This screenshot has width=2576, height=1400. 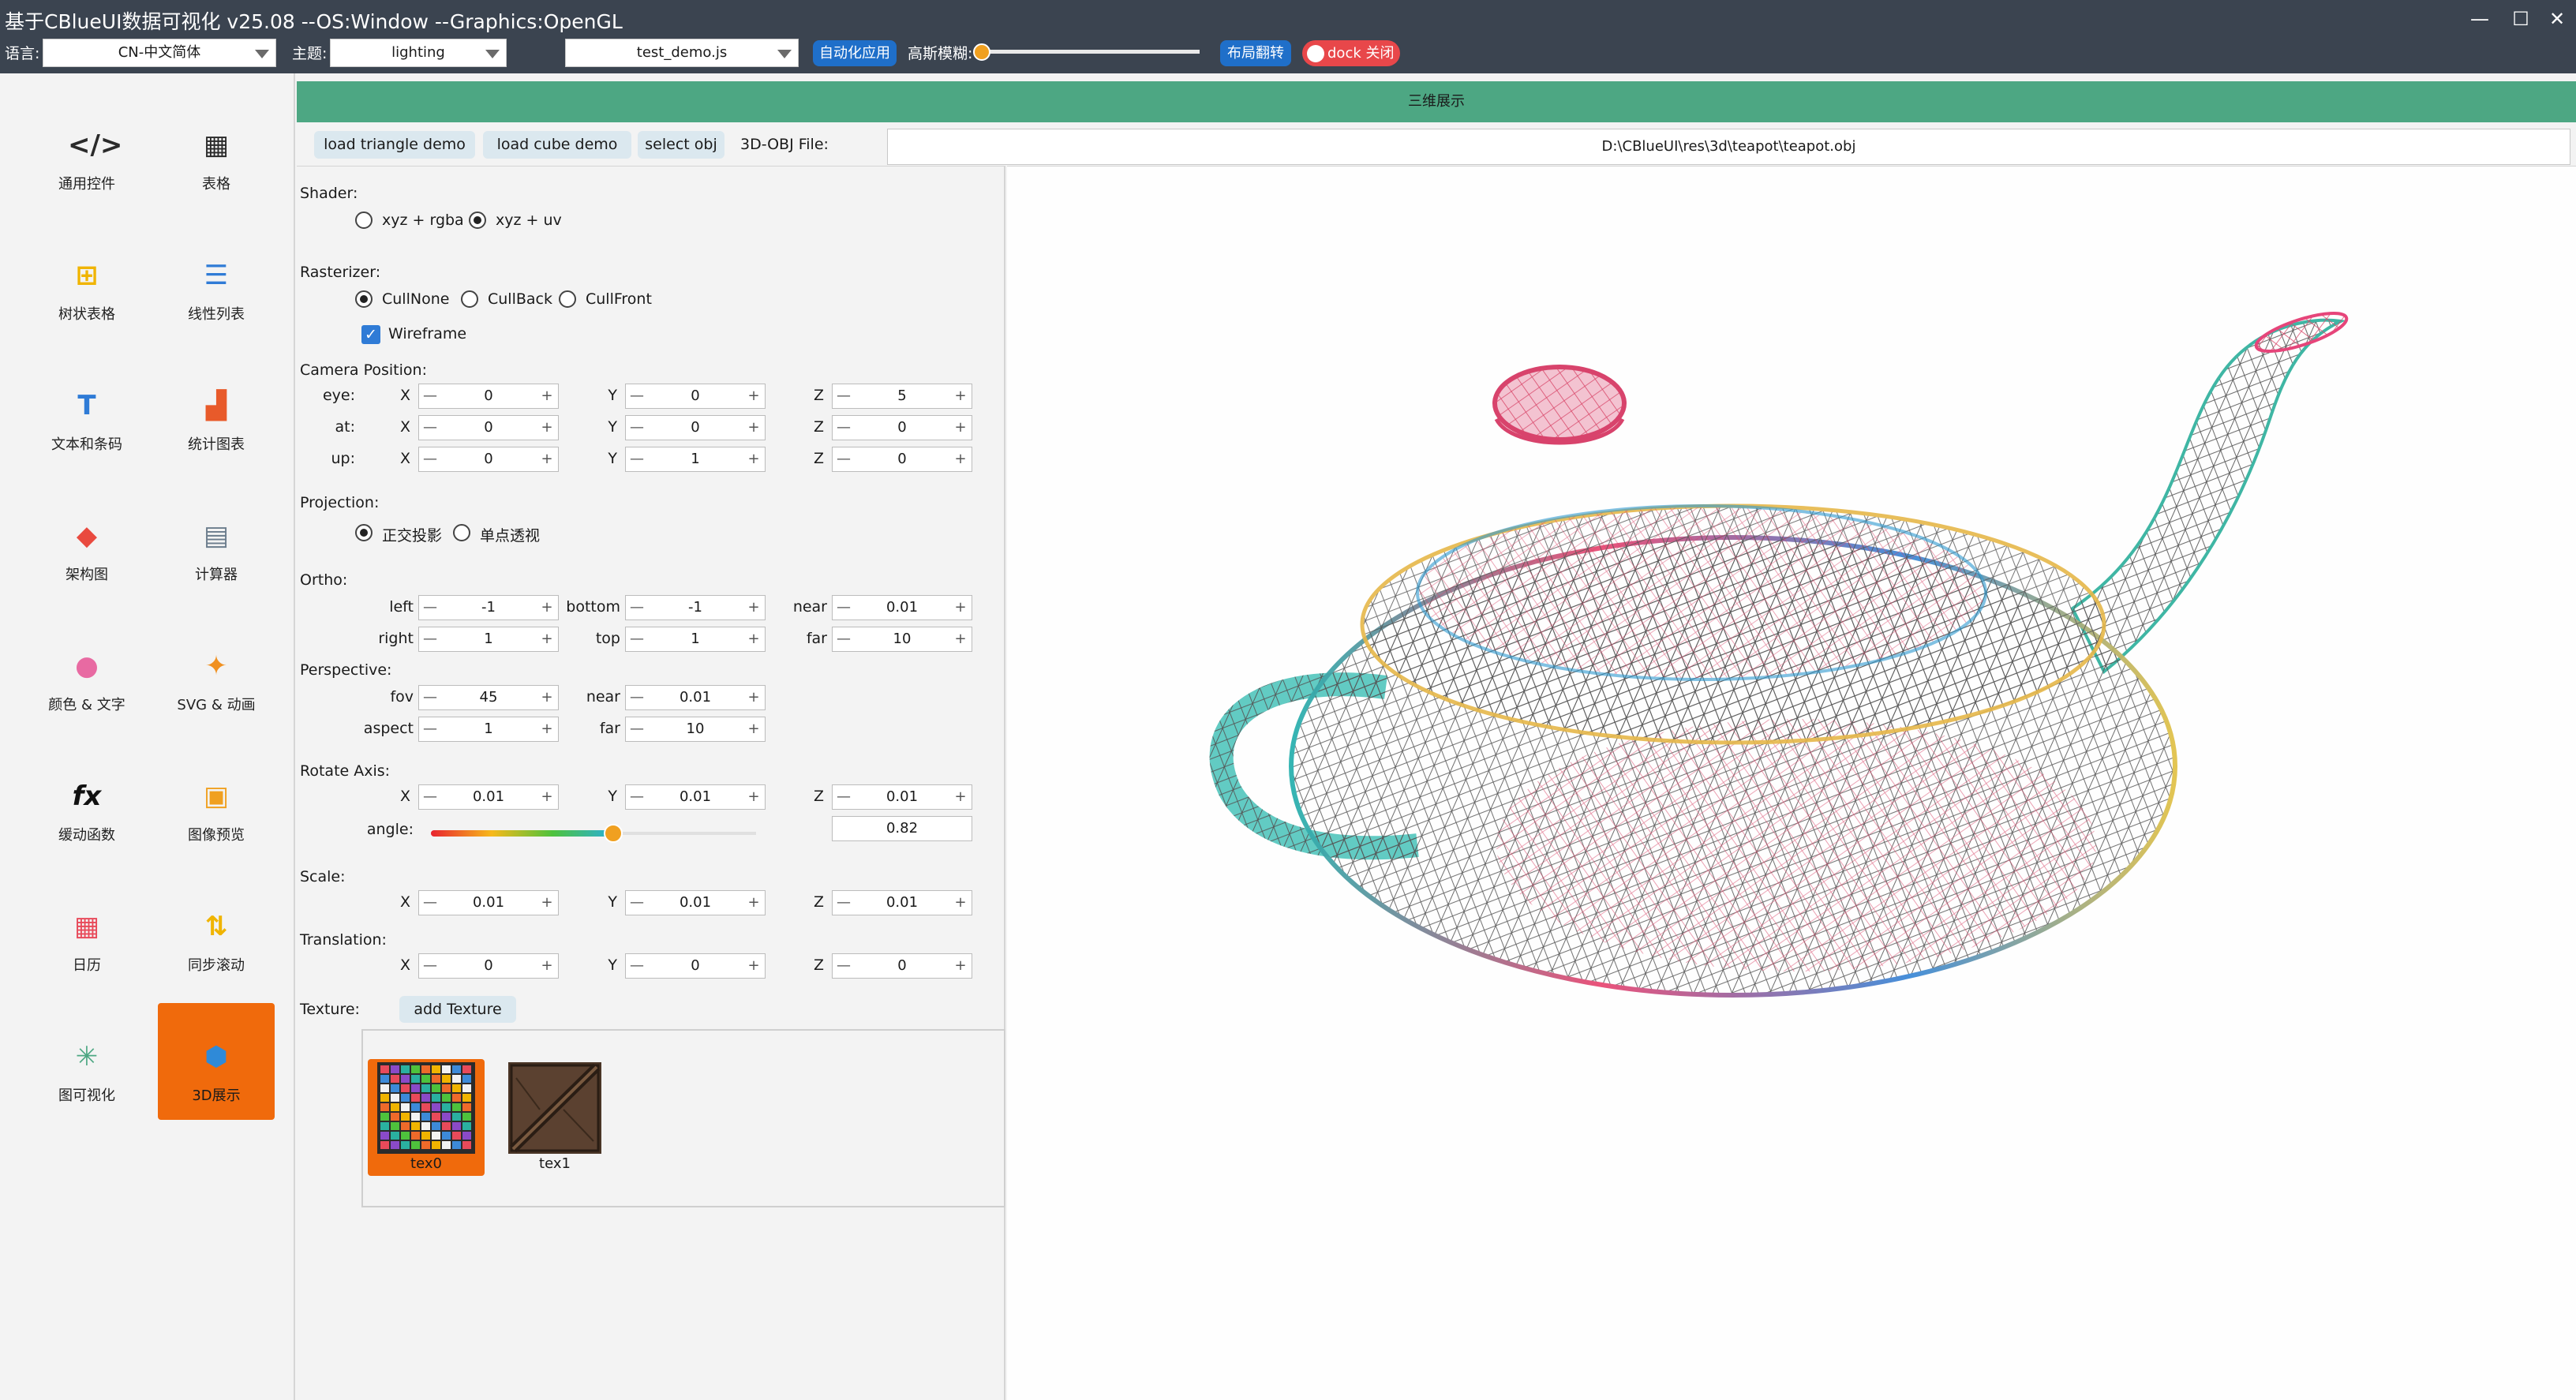 I want to click on shader-radio-rgba, so click(x=364, y=220).